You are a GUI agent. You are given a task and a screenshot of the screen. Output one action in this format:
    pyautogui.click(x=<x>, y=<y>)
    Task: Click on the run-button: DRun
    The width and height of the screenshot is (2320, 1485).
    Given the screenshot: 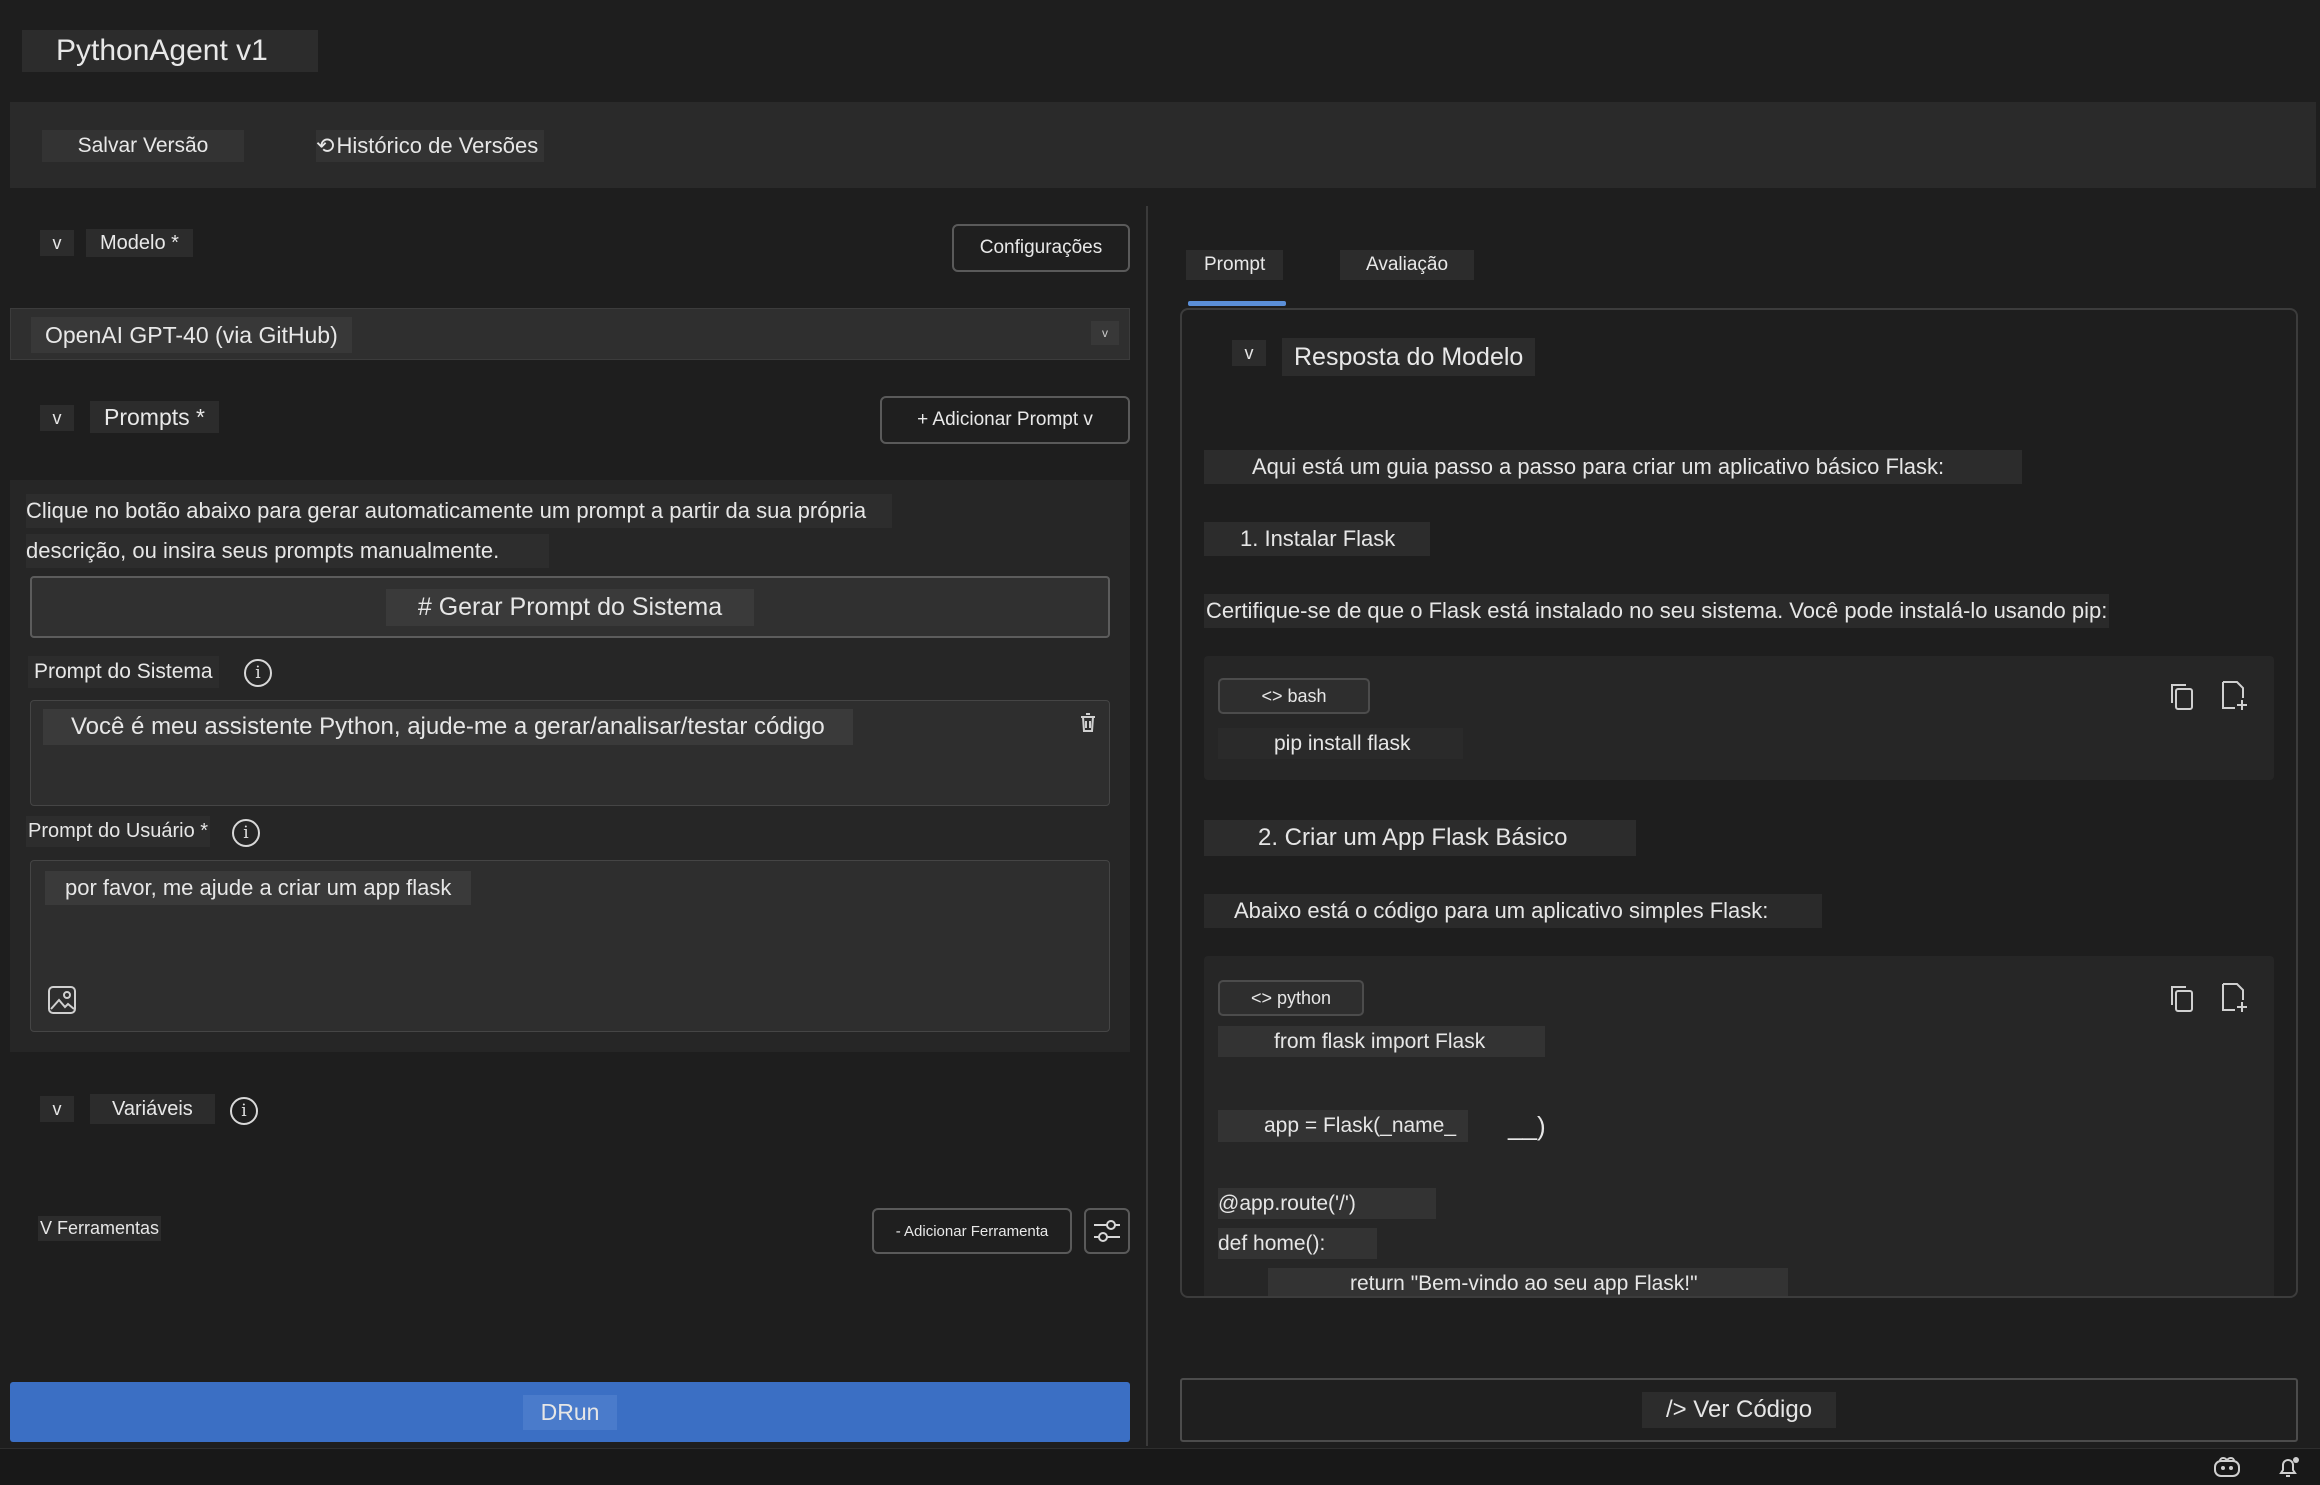 What is the action you would take?
    pyautogui.click(x=570, y=1412)
    